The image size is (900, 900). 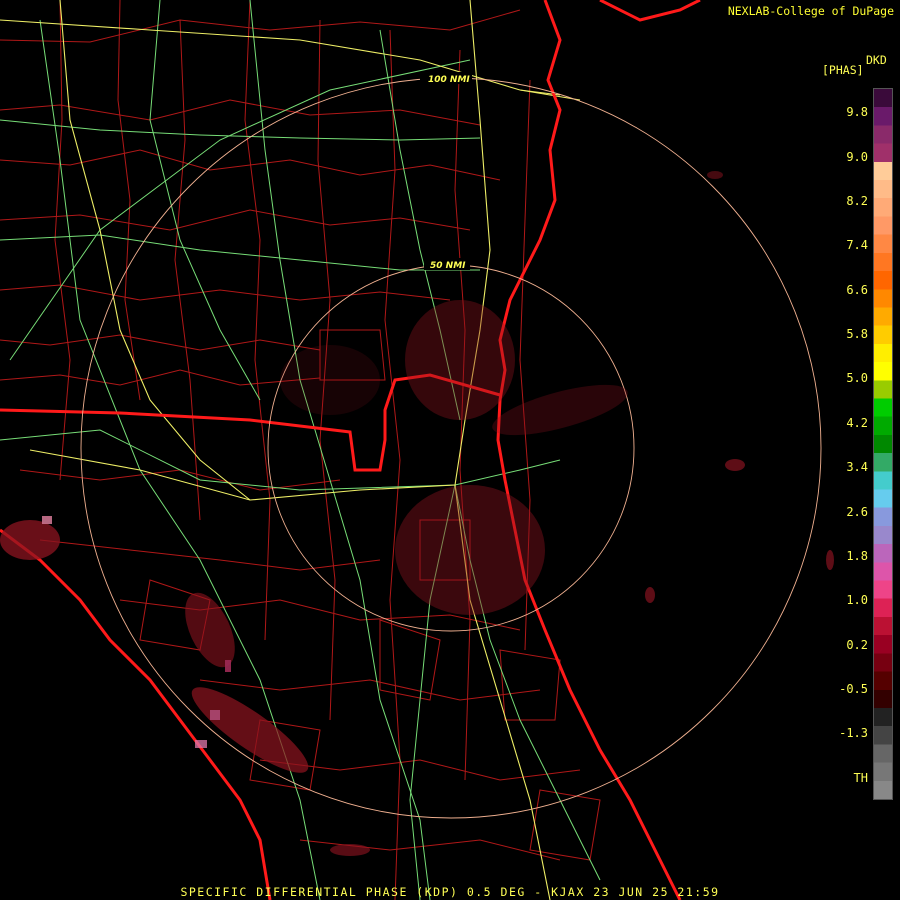 I want to click on legend-label: 1.8, so click(x=857, y=556).